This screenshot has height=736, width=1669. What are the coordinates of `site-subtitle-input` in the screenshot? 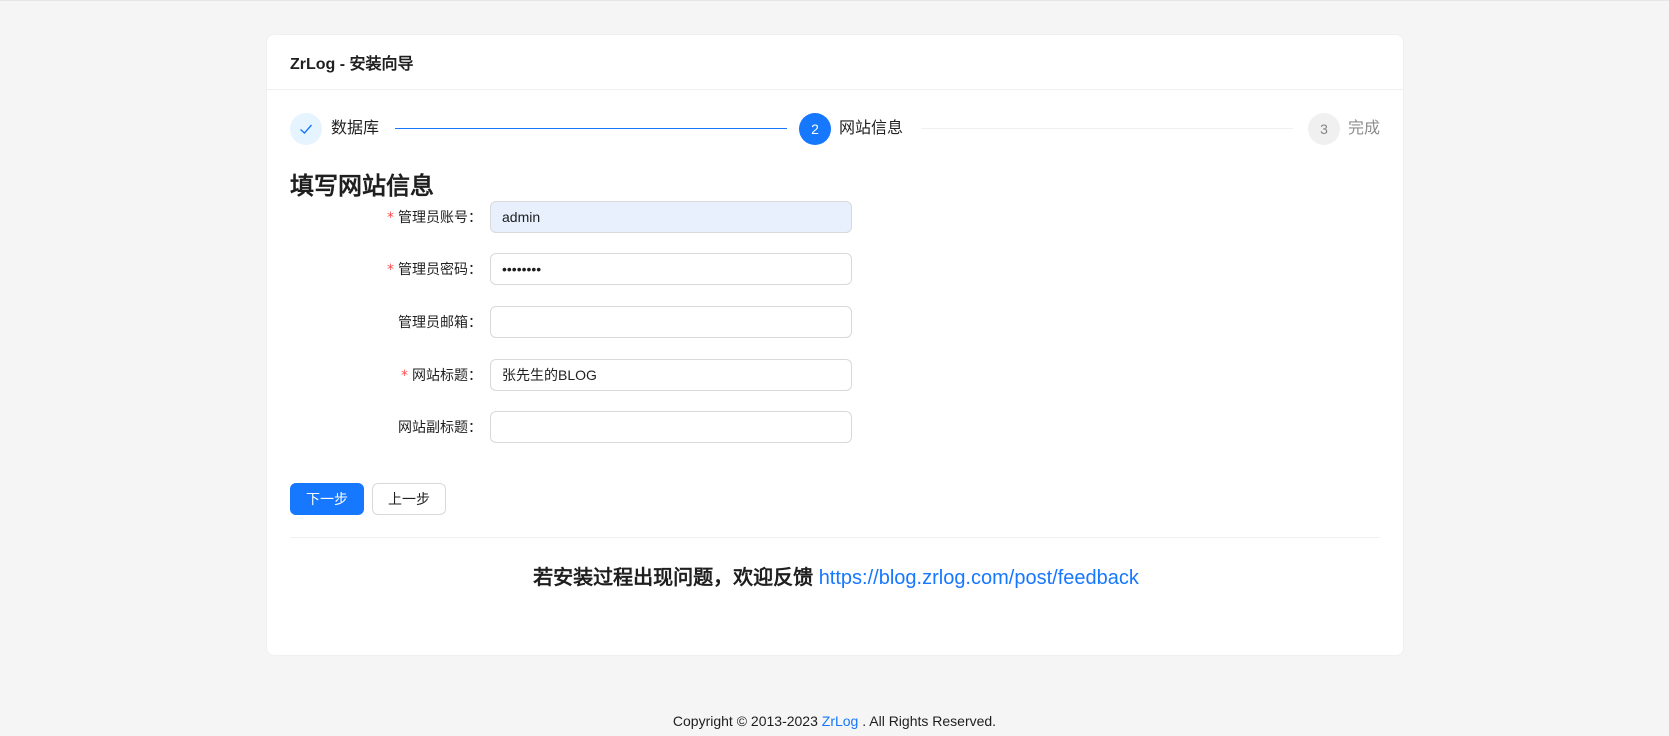 It's located at (671, 427).